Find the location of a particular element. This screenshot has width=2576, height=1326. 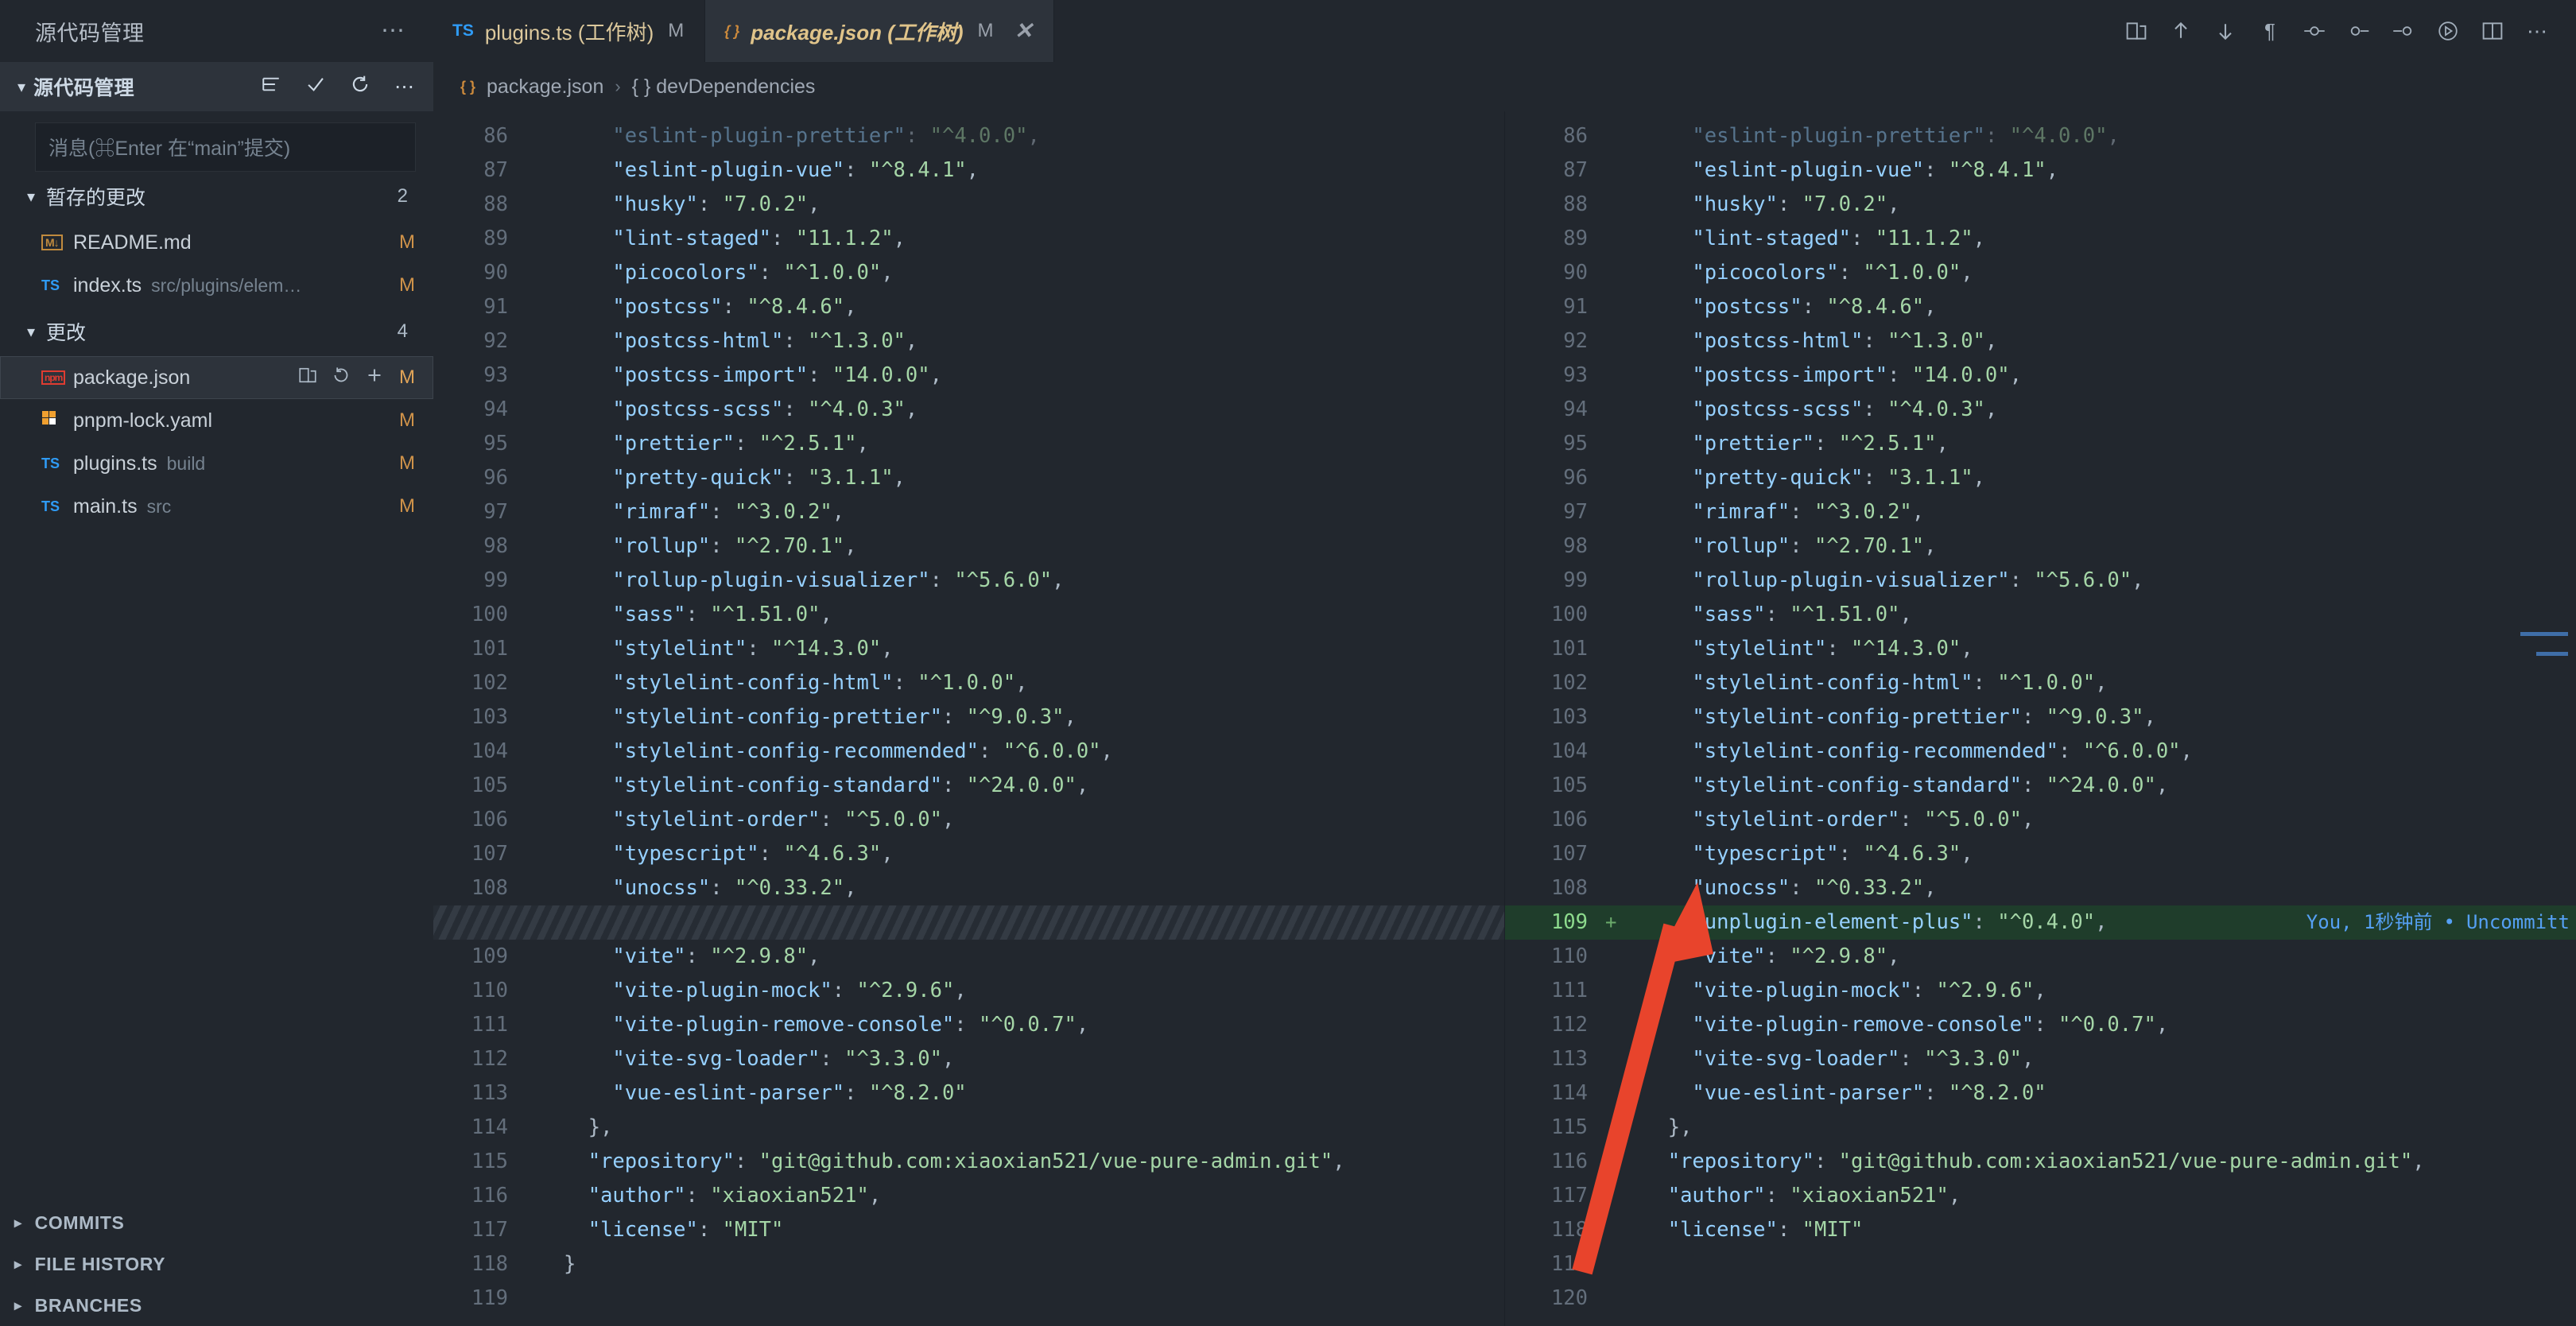

code-text: "stylelint-order": "^5.0.0", is located at coordinates (1863, 820).